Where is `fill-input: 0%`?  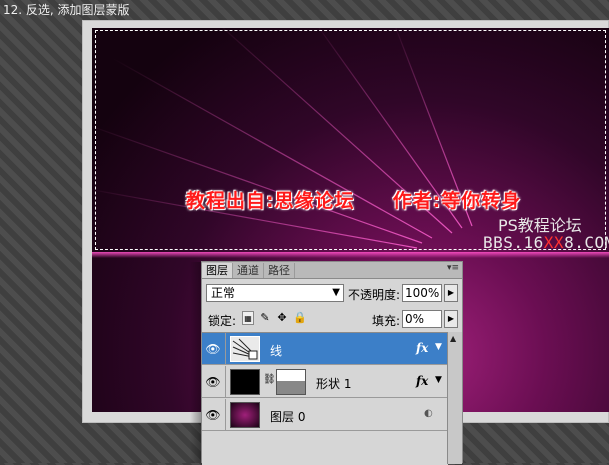 fill-input: 0% is located at coordinates (422, 319).